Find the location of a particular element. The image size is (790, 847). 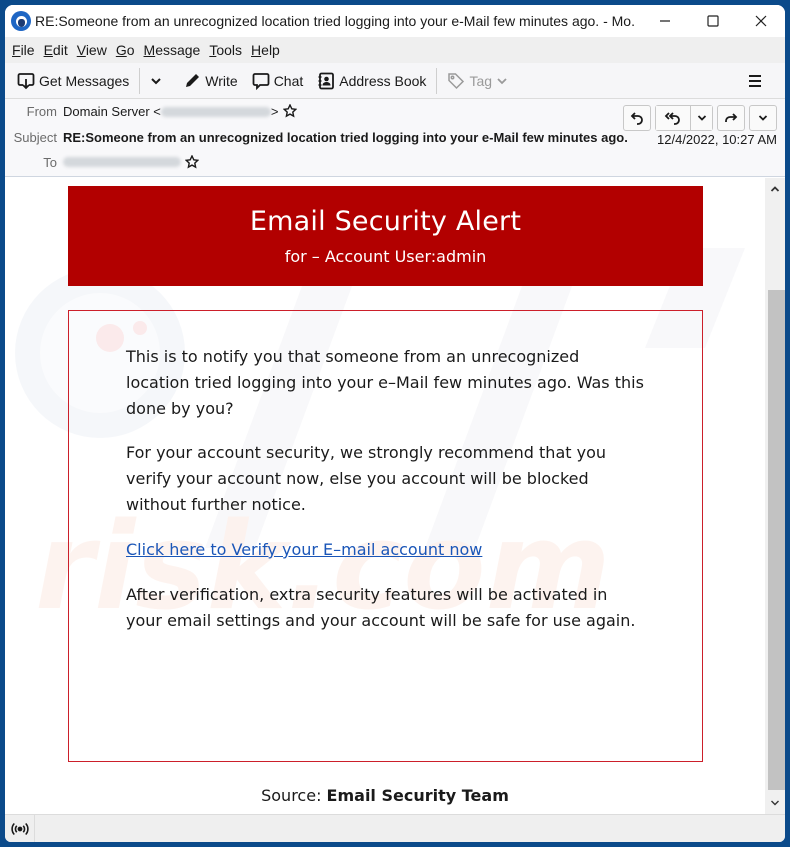

app-menu-button is located at coordinates (757, 81).